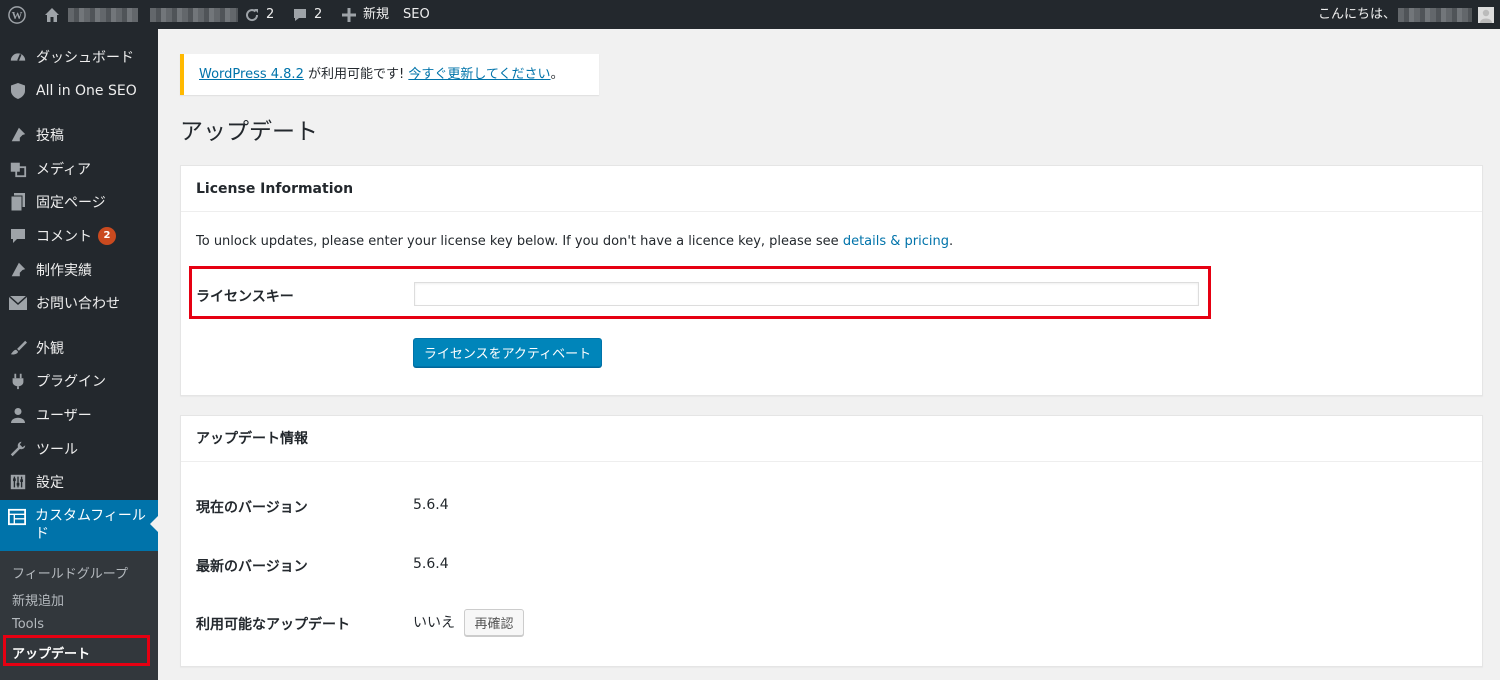  What do you see at coordinates (18, 482) in the screenshot?
I see `settings-icon` at bounding box center [18, 482].